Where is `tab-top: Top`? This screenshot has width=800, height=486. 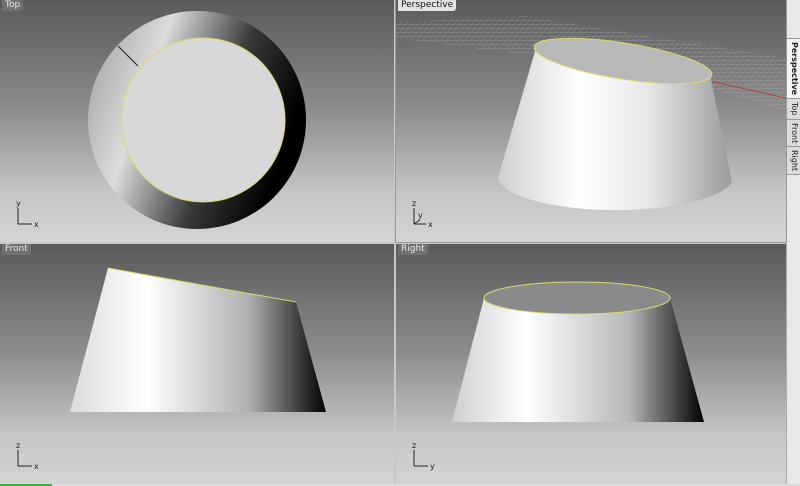 tab-top: Top is located at coordinates (793, 109).